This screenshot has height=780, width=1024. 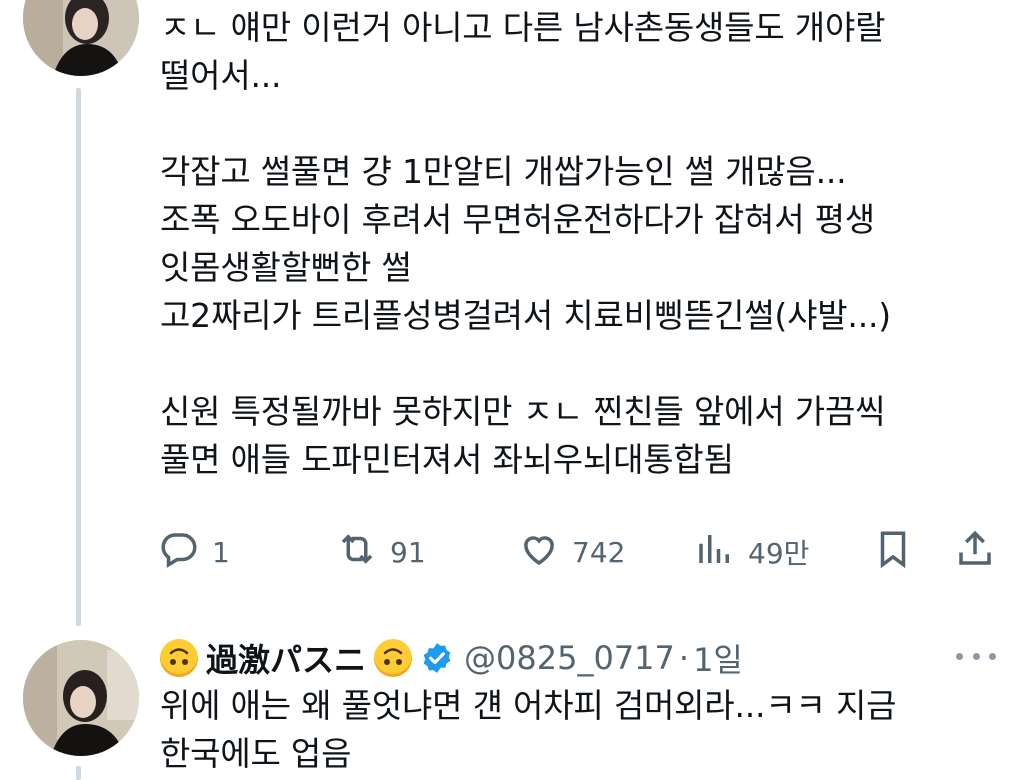 I want to click on reply-button: 1, so click(x=194, y=552).